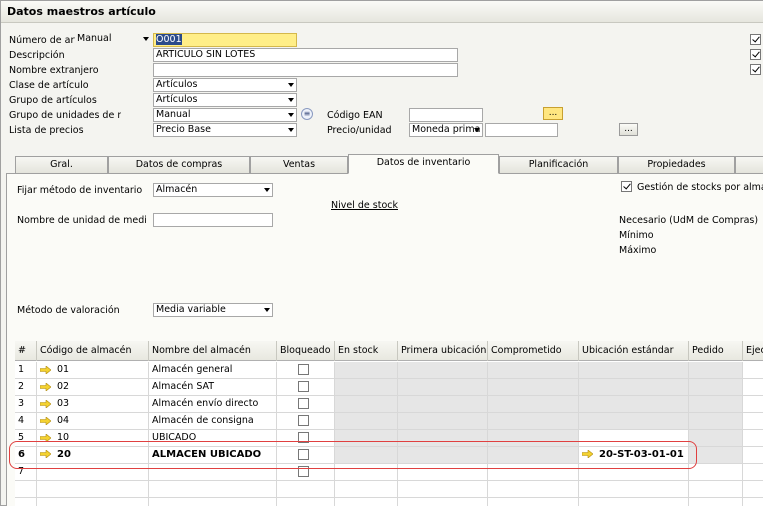  I want to click on table-row: 6 20 ALMACEN UBICADO 20-ST-03-01-01, so click(389, 455).